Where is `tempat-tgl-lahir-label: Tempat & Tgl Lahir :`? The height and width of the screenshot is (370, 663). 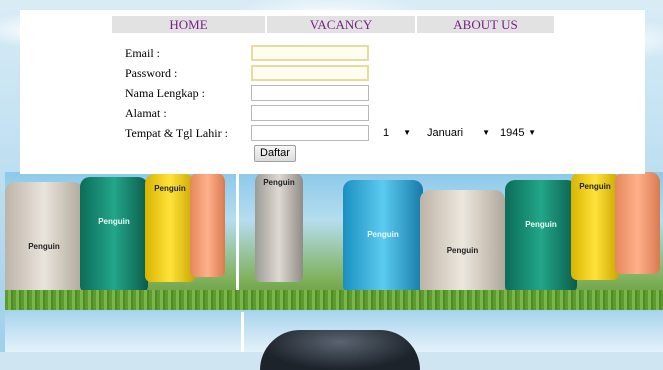
tempat-tgl-lahir-label: Tempat & Tgl Lahir : is located at coordinates (176, 133).